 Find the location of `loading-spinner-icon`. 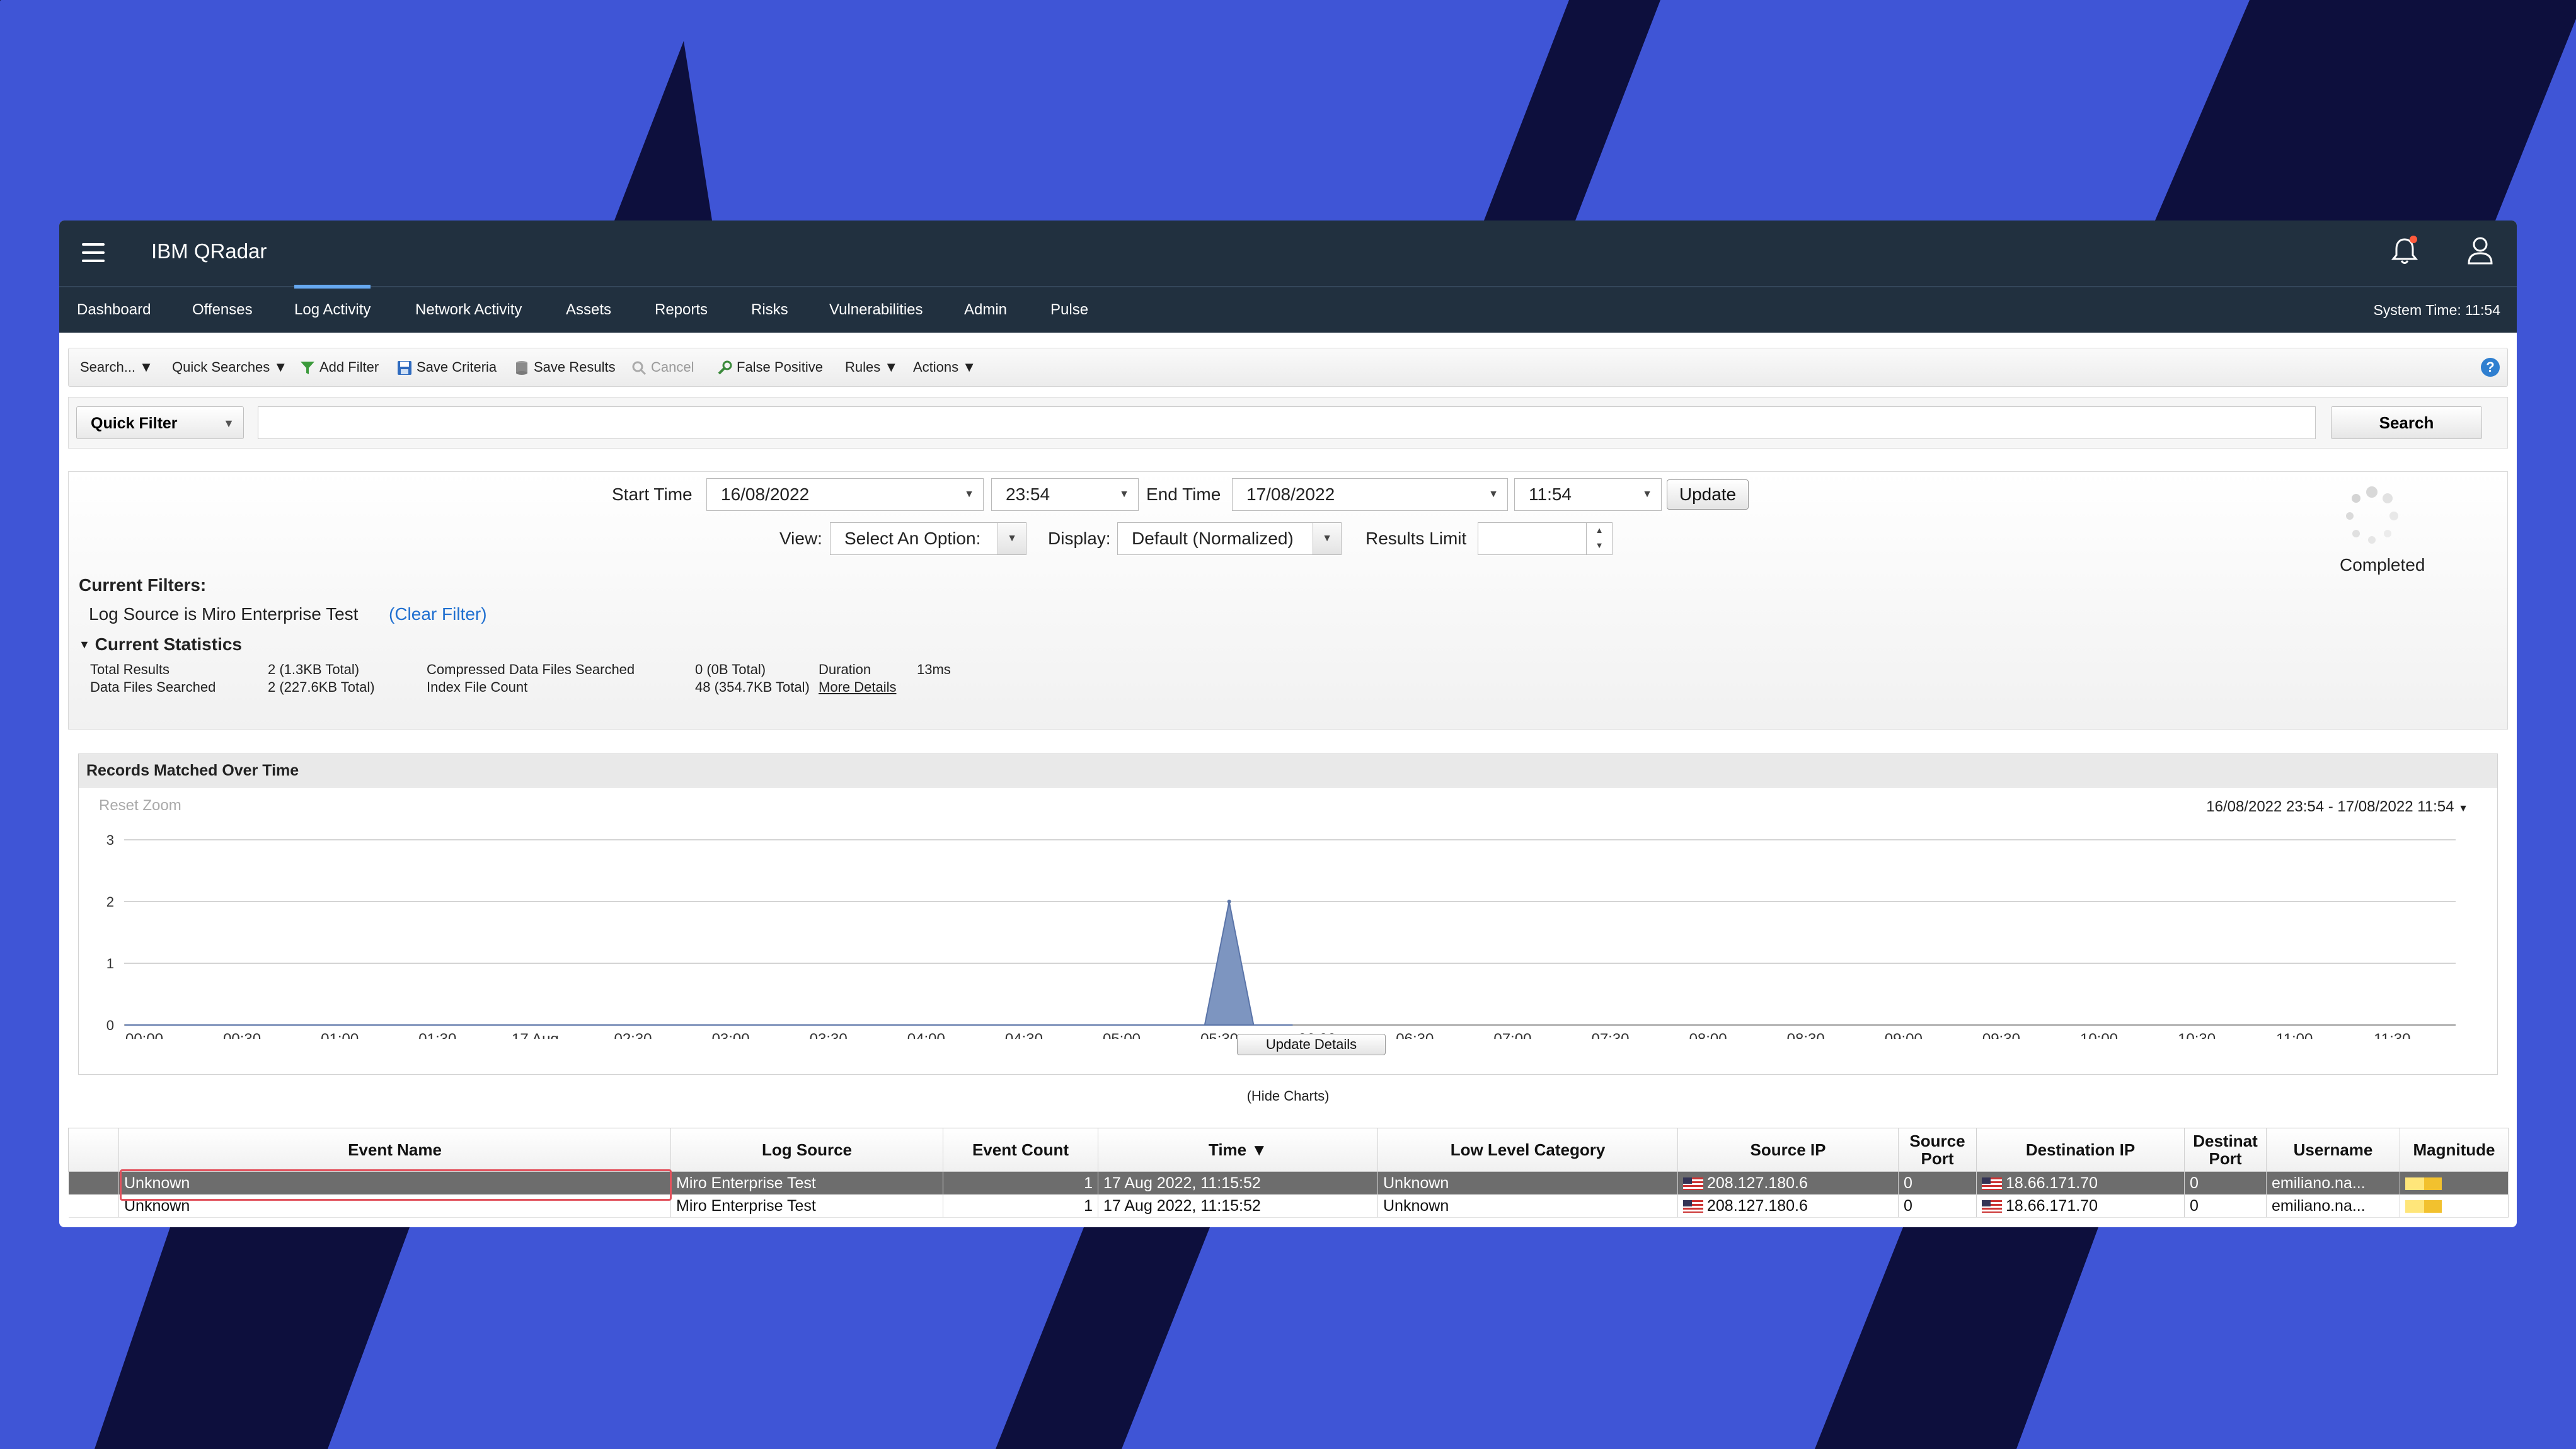

loading-spinner-icon is located at coordinates (2372, 515).